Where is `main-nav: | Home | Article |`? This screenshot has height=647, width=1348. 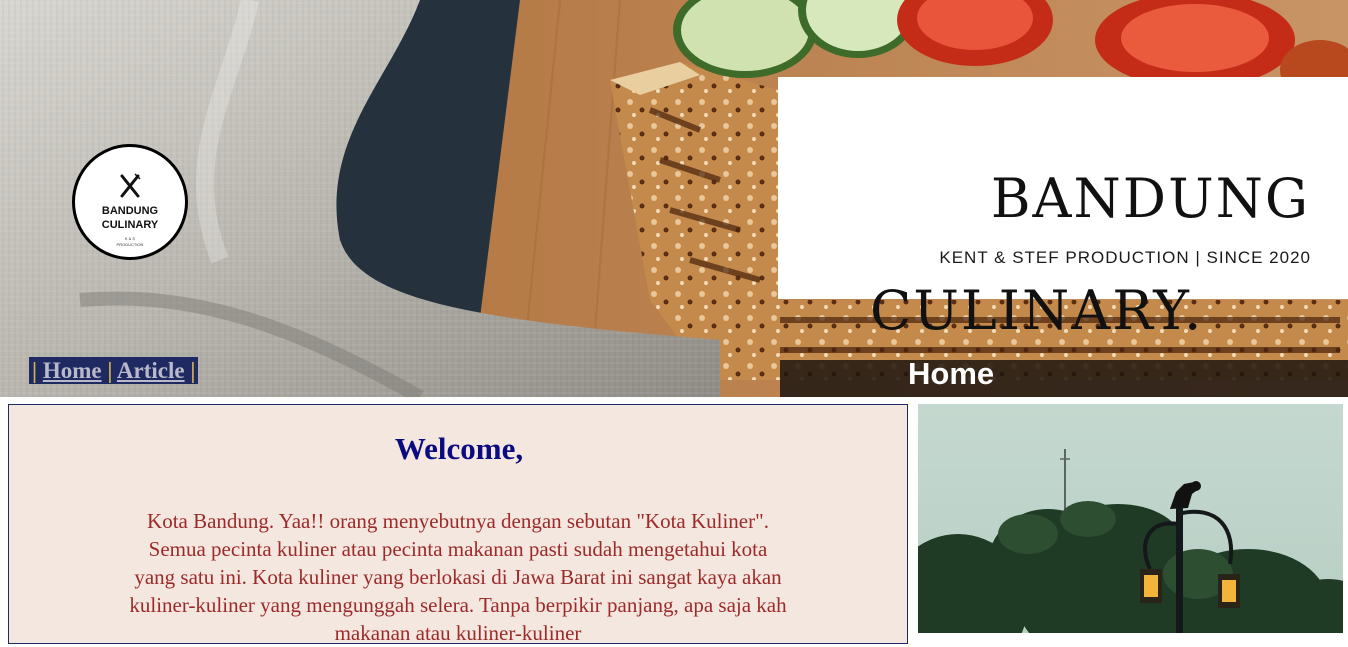
main-nav: | Home | Article | is located at coordinates (114, 370).